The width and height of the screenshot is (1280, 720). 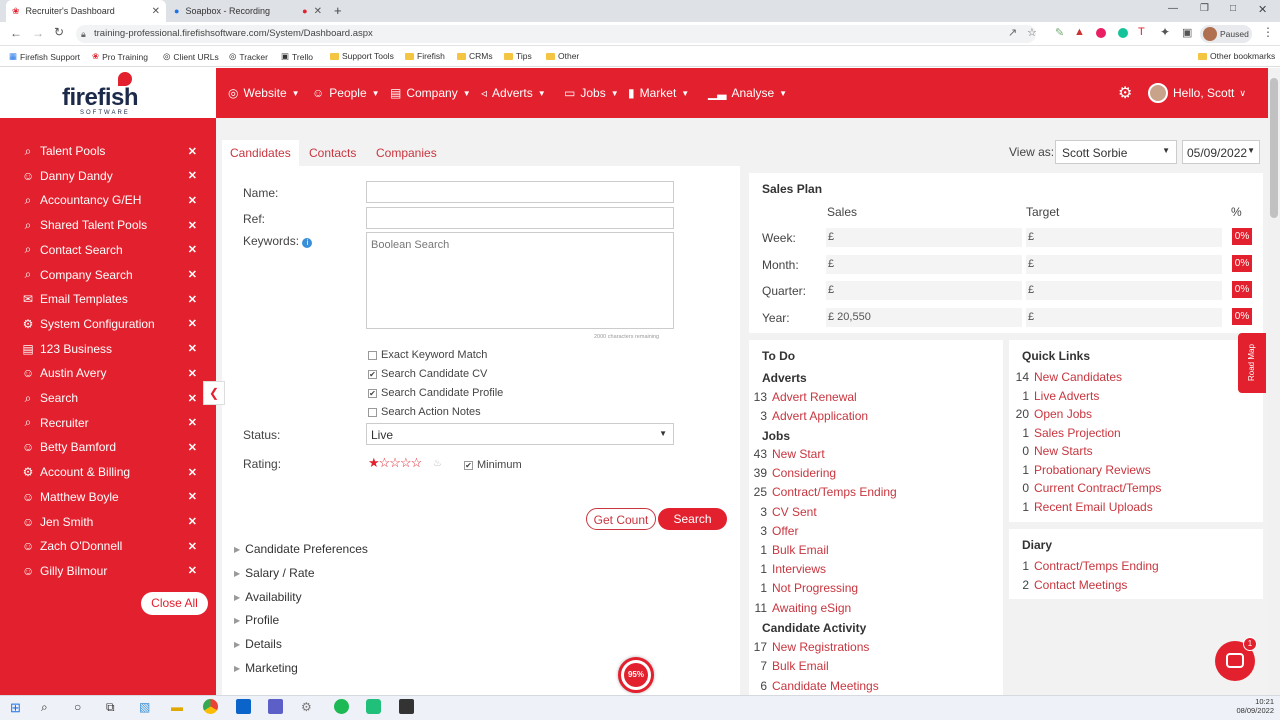 What do you see at coordinates (274, 573) in the screenshot?
I see `section-salary-rate: ▶ Salary / Rate` at bounding box center [274, 573].